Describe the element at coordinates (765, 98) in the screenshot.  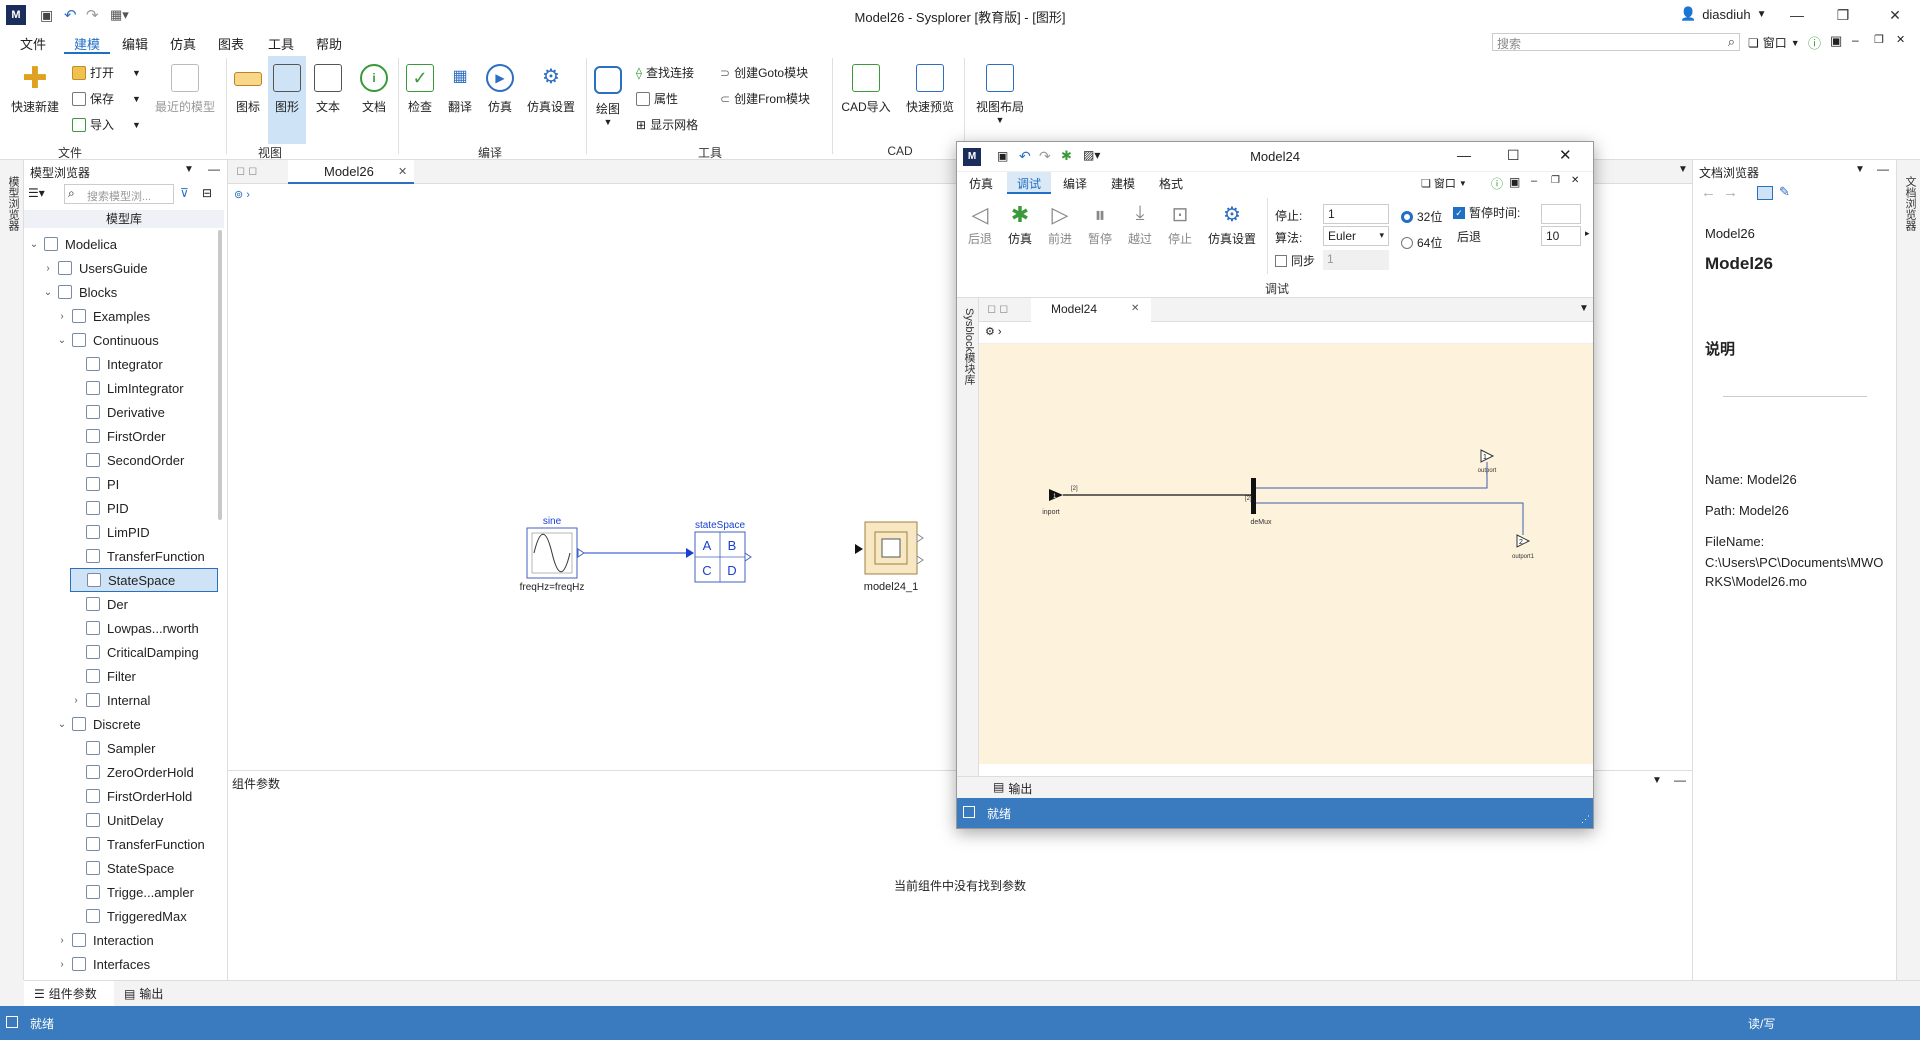
I see `create-from-button: ⊂ 创建From模块` at that location.